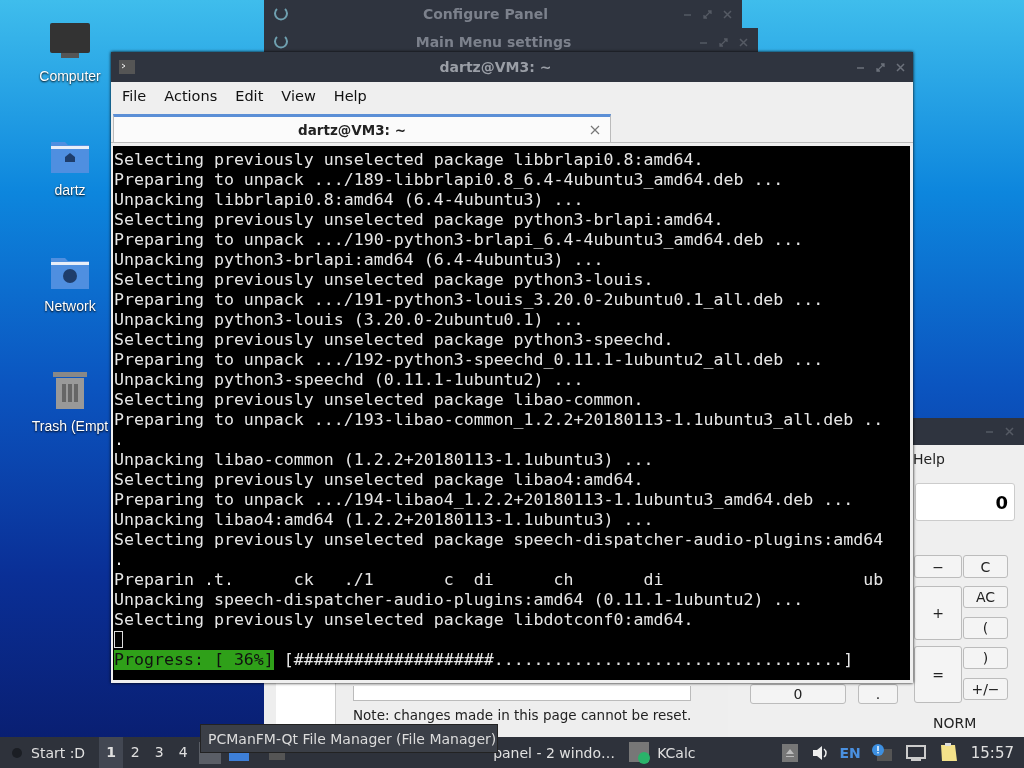 This screenshot has height=768, width=1024. Describe the element at coordinates (419, 220) in the screenshot. I see `terminal-line: Selecting previously unselected package python3-brlapi:amd64.` at that location.